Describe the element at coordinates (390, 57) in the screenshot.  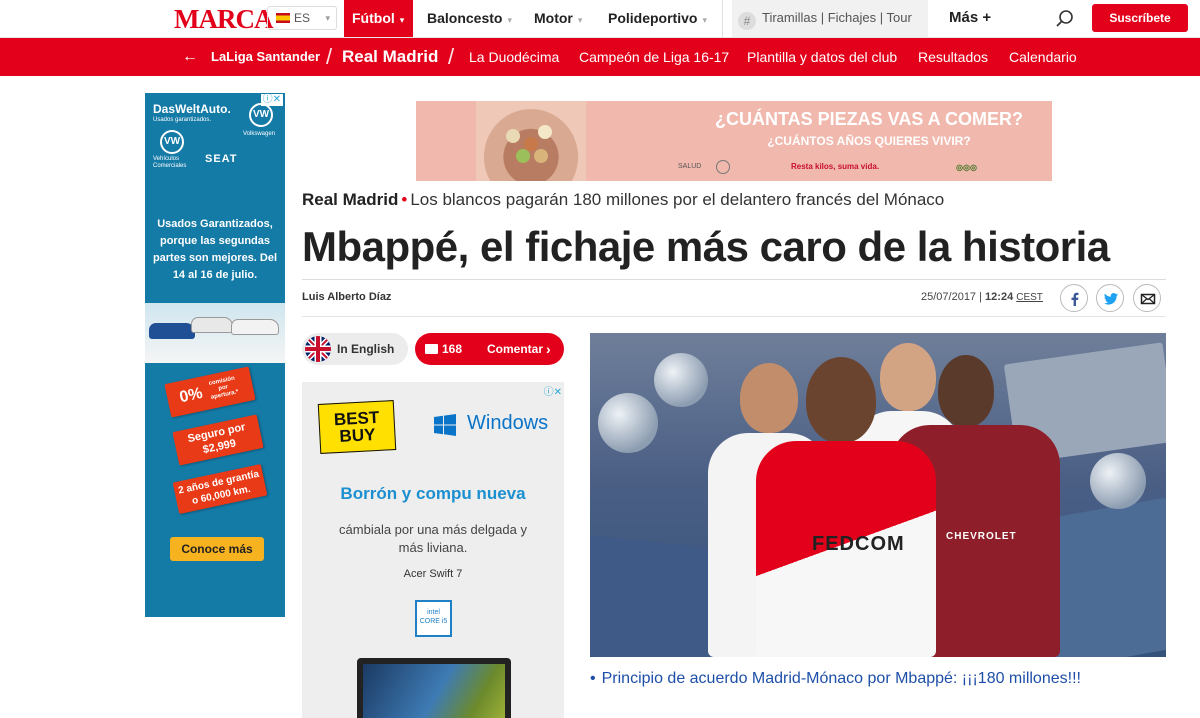
I see `section-title-real-madrid: Real Madrid` at that location.